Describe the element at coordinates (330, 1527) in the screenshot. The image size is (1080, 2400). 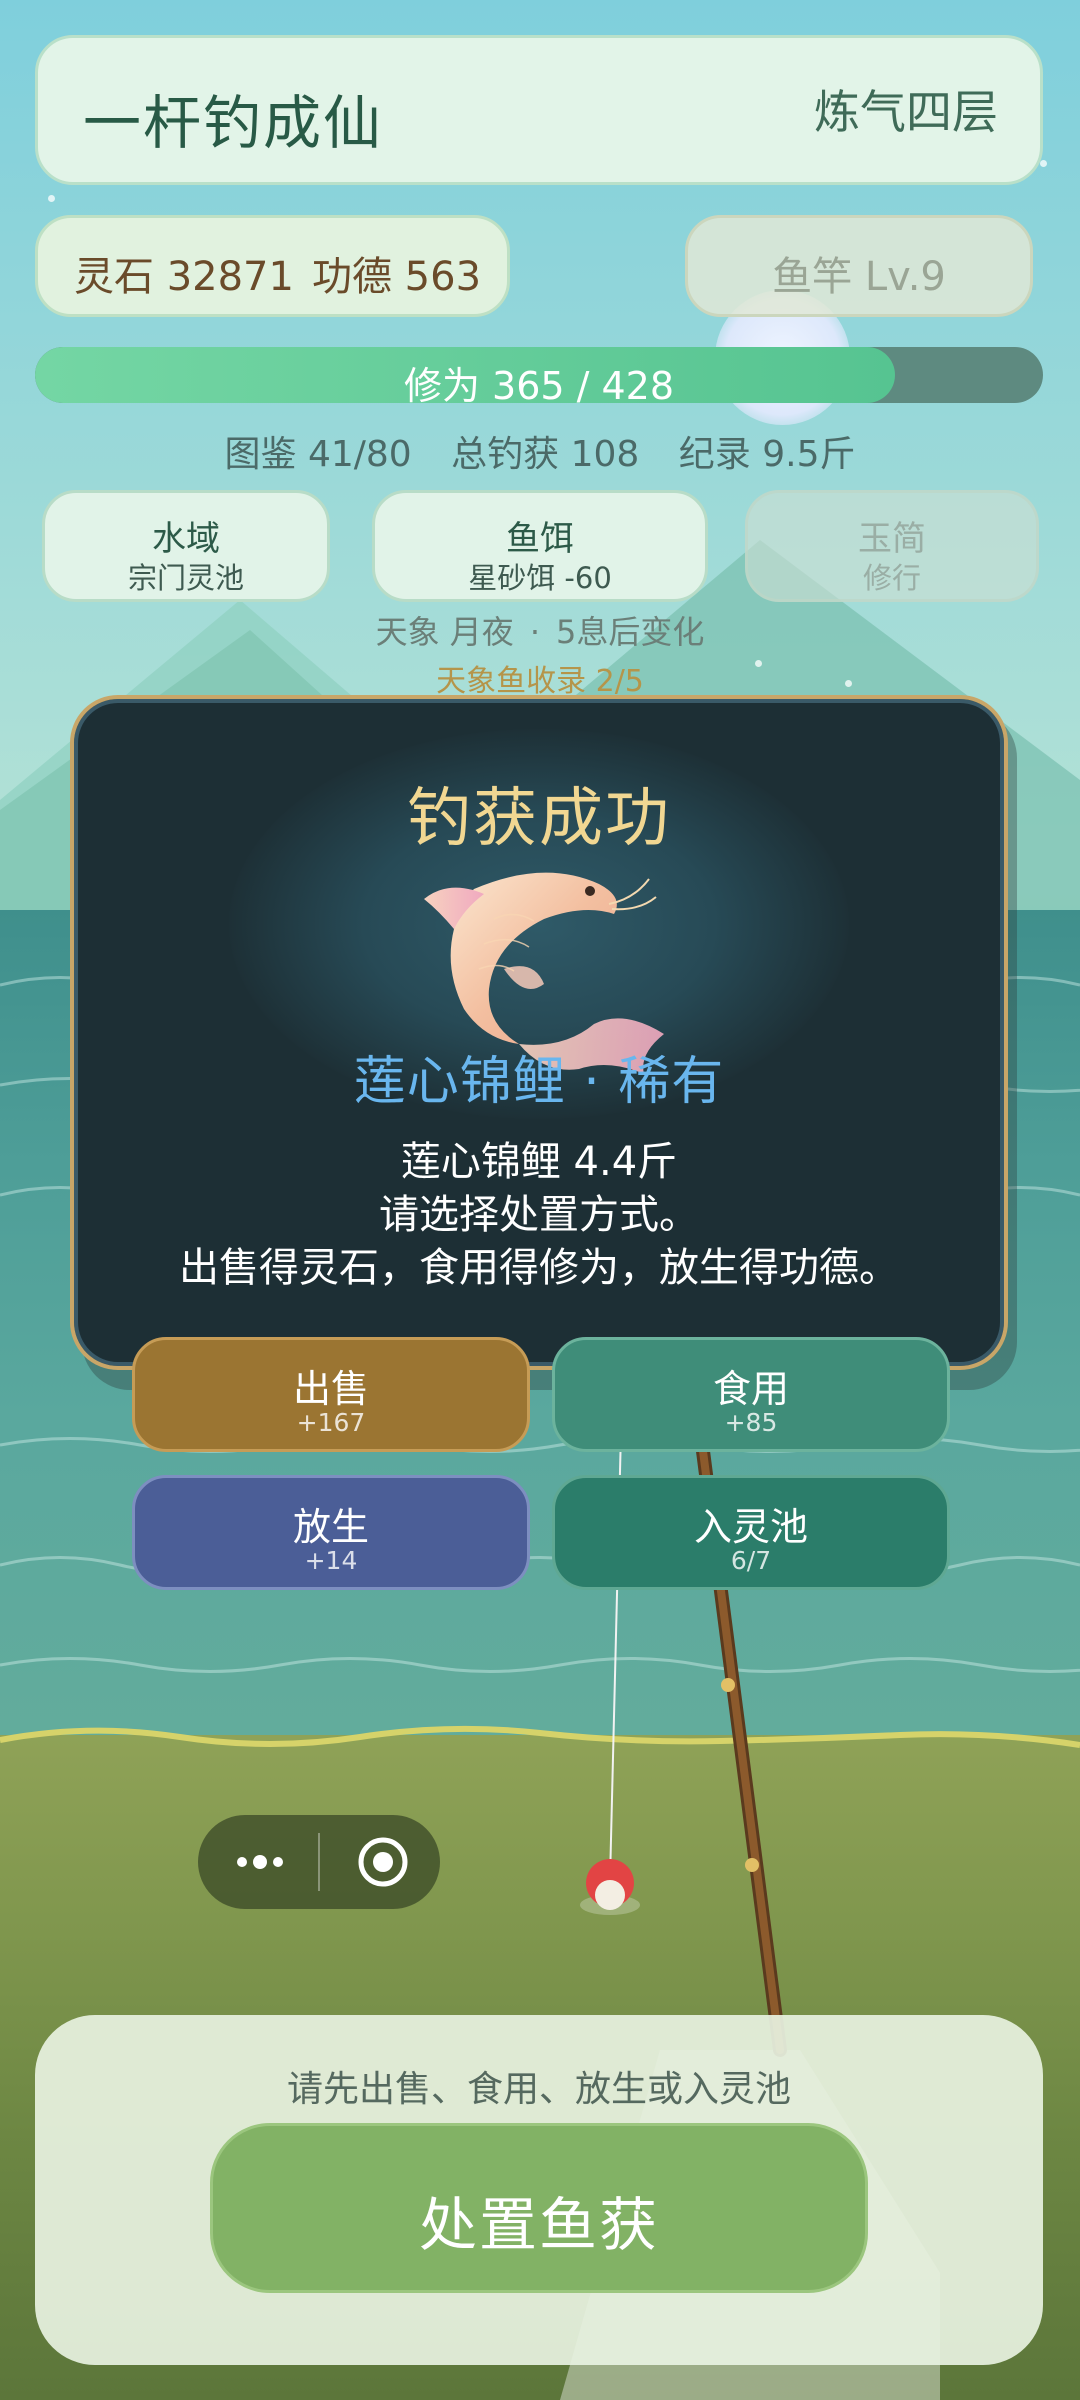
I see `release-label: 放生` at that location.